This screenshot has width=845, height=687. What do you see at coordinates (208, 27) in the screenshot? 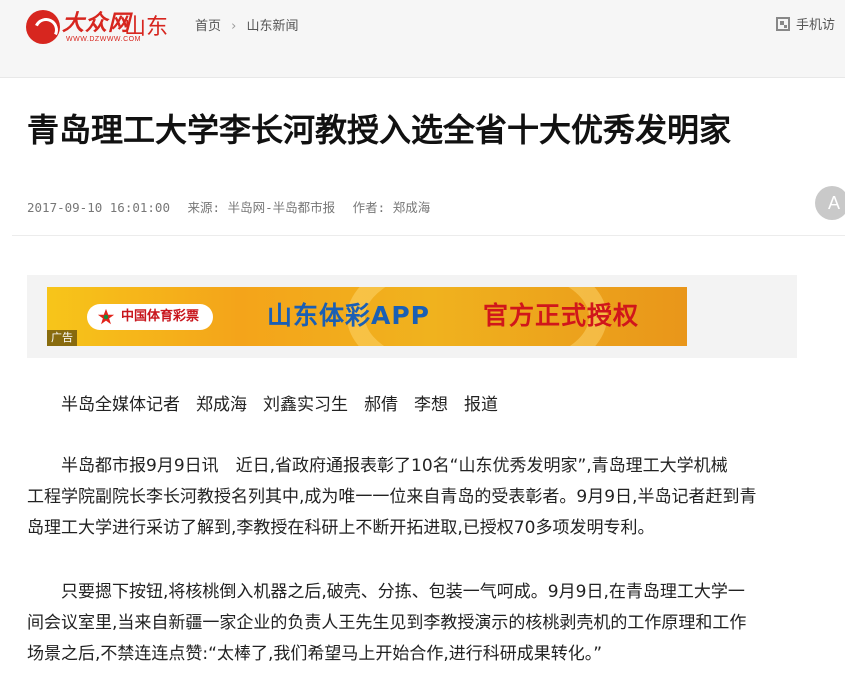
I see `breadcrumb-home-link: 首页` at bounding box center [208, 27].